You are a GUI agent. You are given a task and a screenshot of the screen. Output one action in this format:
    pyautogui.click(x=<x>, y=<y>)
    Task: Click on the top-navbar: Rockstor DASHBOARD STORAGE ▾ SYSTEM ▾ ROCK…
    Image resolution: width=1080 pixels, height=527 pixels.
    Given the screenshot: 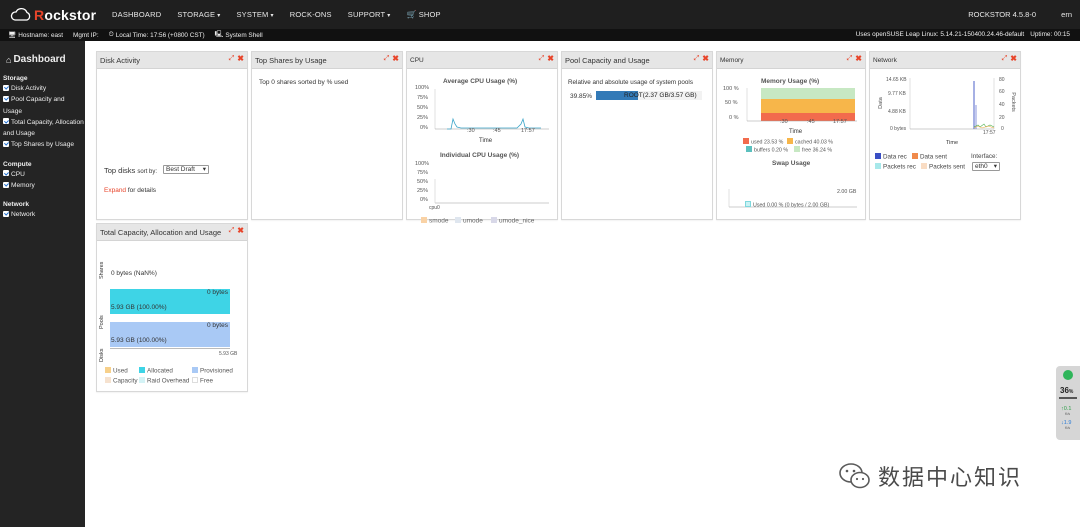 What is the action you would take?
    pyautogui.click(x=540, y=14)
    